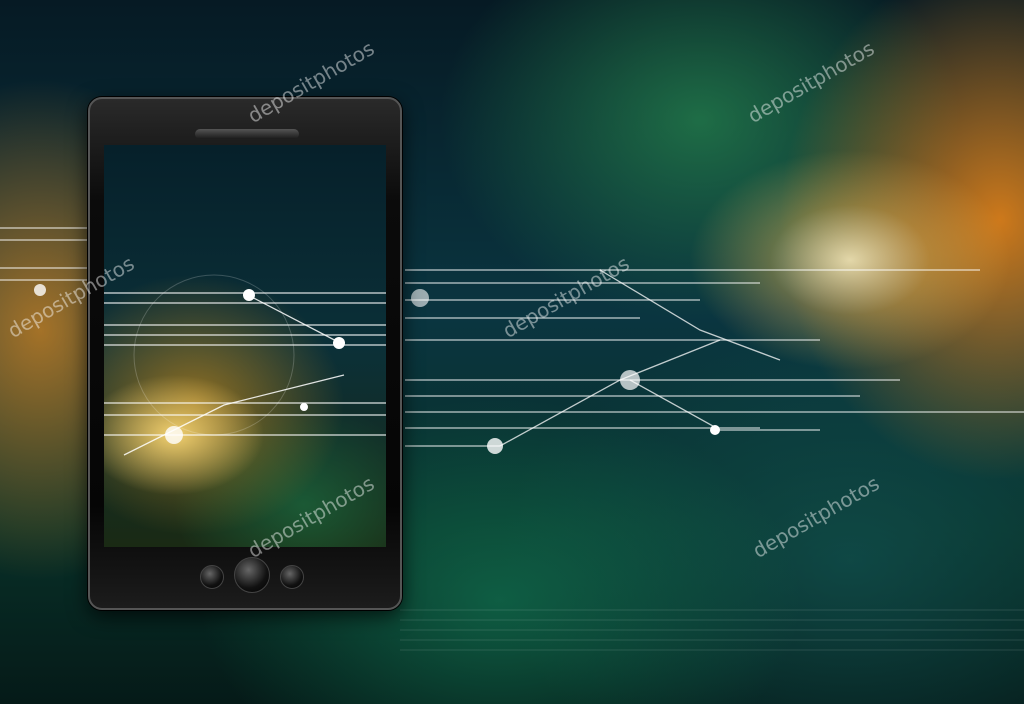  Describe the element at coordinates (245, 365) in the screenshot. I see `screen-light-lines` at that location.